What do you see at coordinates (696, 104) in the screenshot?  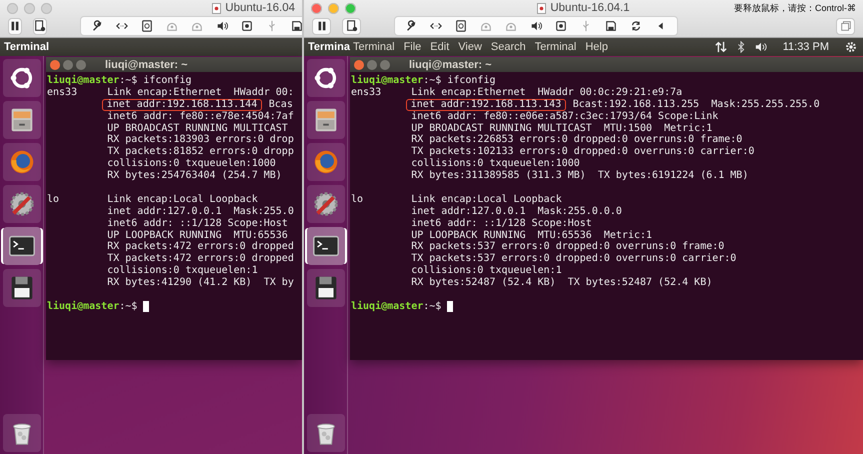 I see `output-text: Bcast:192.168.113.255 Mask:255.255.255.0` at bounding box center [696, 104].